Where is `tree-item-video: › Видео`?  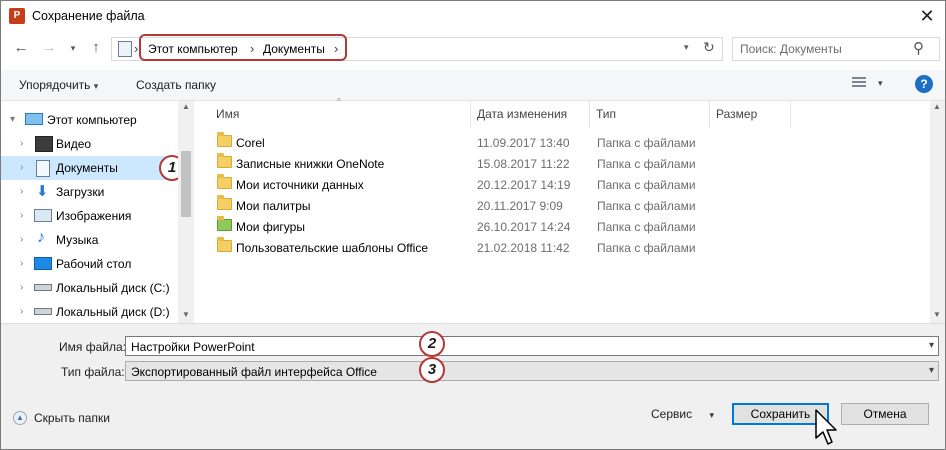 tree-item-video: › Видео is located at coordinates (89, 144).